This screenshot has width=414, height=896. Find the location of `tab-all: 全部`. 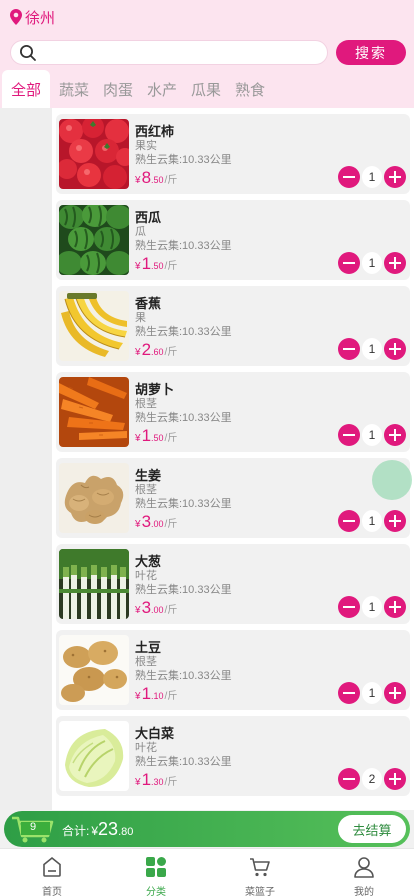

tab-all: 全部 is located at coordinates (26, 89).